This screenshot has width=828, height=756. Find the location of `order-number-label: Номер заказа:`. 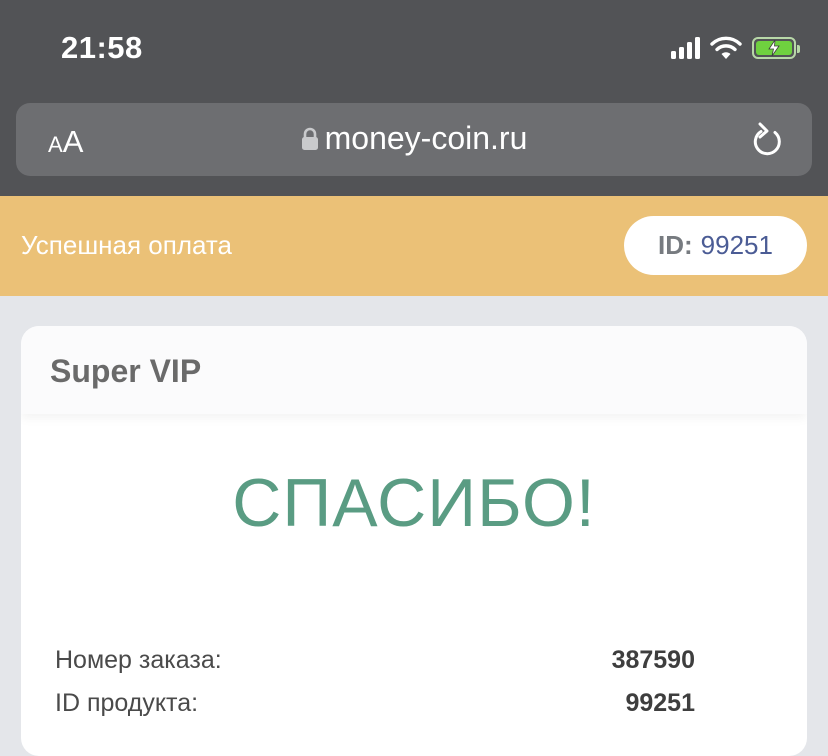

order-number-label: Номер заказа: is located at coordinates (138, 660).